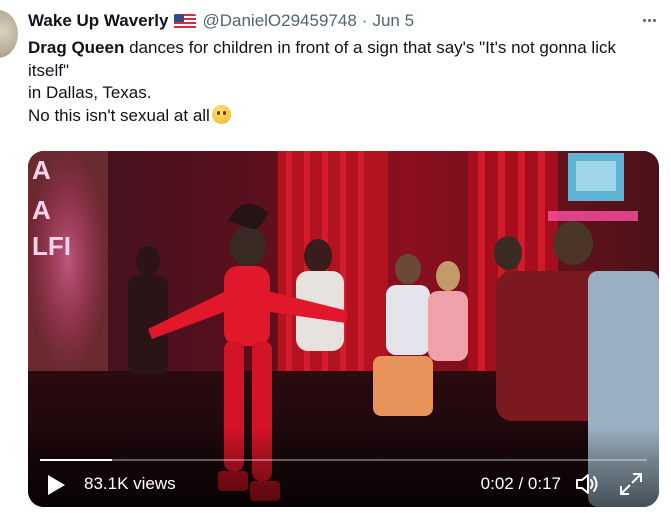 The image size is (671, 513). I want to click on tweet-date: Jun 5, so click(393, 21).